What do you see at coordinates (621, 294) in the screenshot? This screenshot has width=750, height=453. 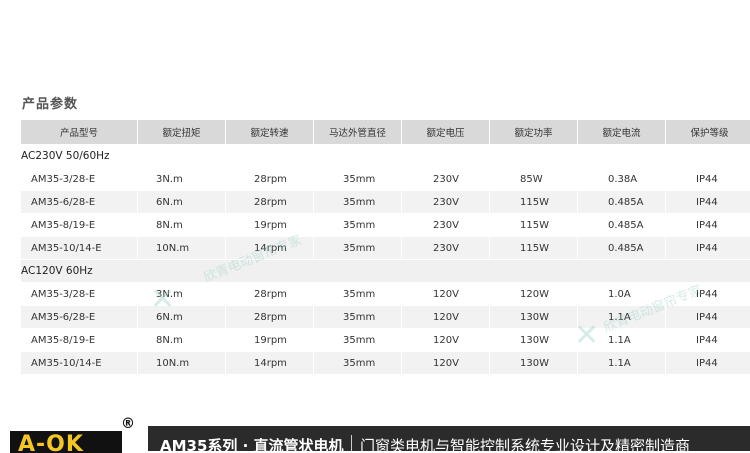 I see `cell-current: 1.0A` at bounding box center [621, 294].